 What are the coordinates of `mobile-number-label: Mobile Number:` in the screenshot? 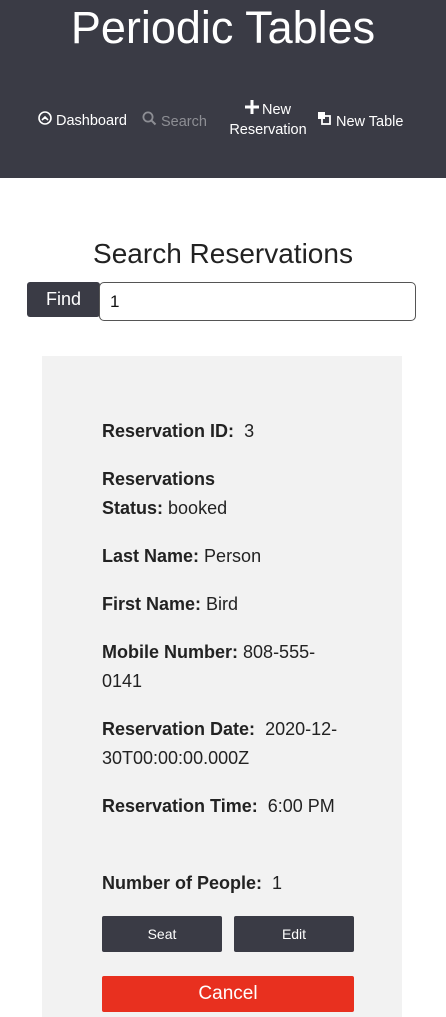 It's located at (170, 652).